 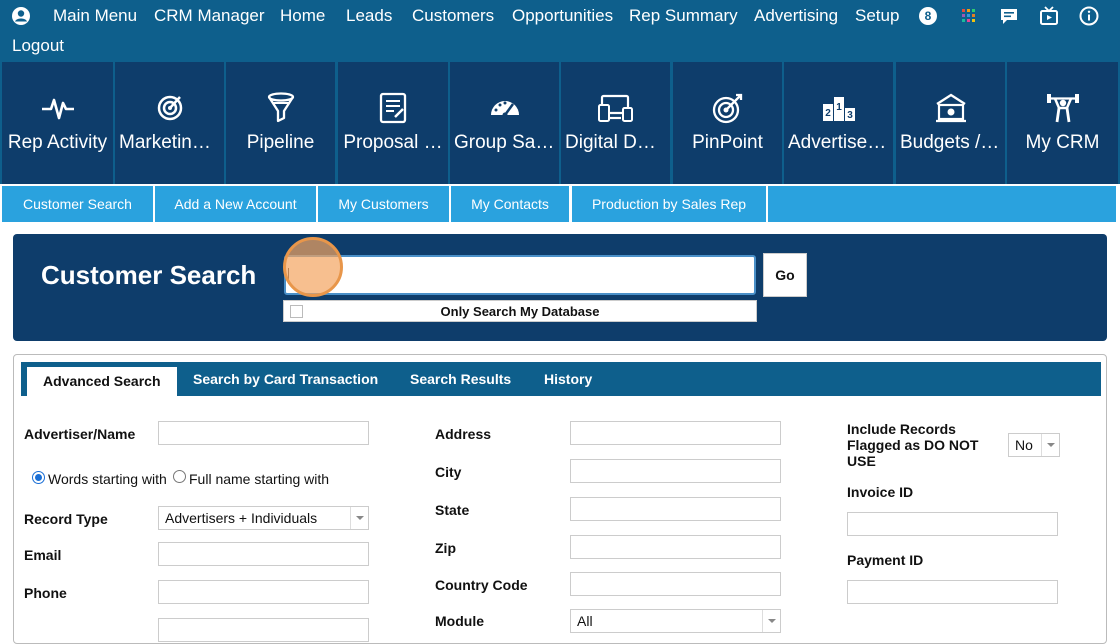 What do you see at coordinates (453, 16) in the screenshot?
I see `nav-customers: Customers` at bounding box center [453, 16].